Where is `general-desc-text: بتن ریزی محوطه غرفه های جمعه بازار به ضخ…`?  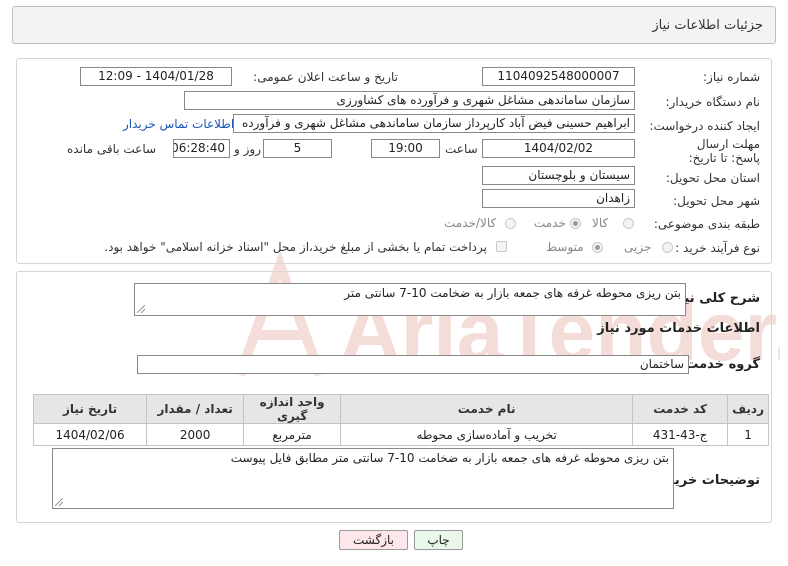
general-desc-text: بتن ریزی محوطه غرفه های جمعه بازار به ضخ… is located at coordinates (512, 293).